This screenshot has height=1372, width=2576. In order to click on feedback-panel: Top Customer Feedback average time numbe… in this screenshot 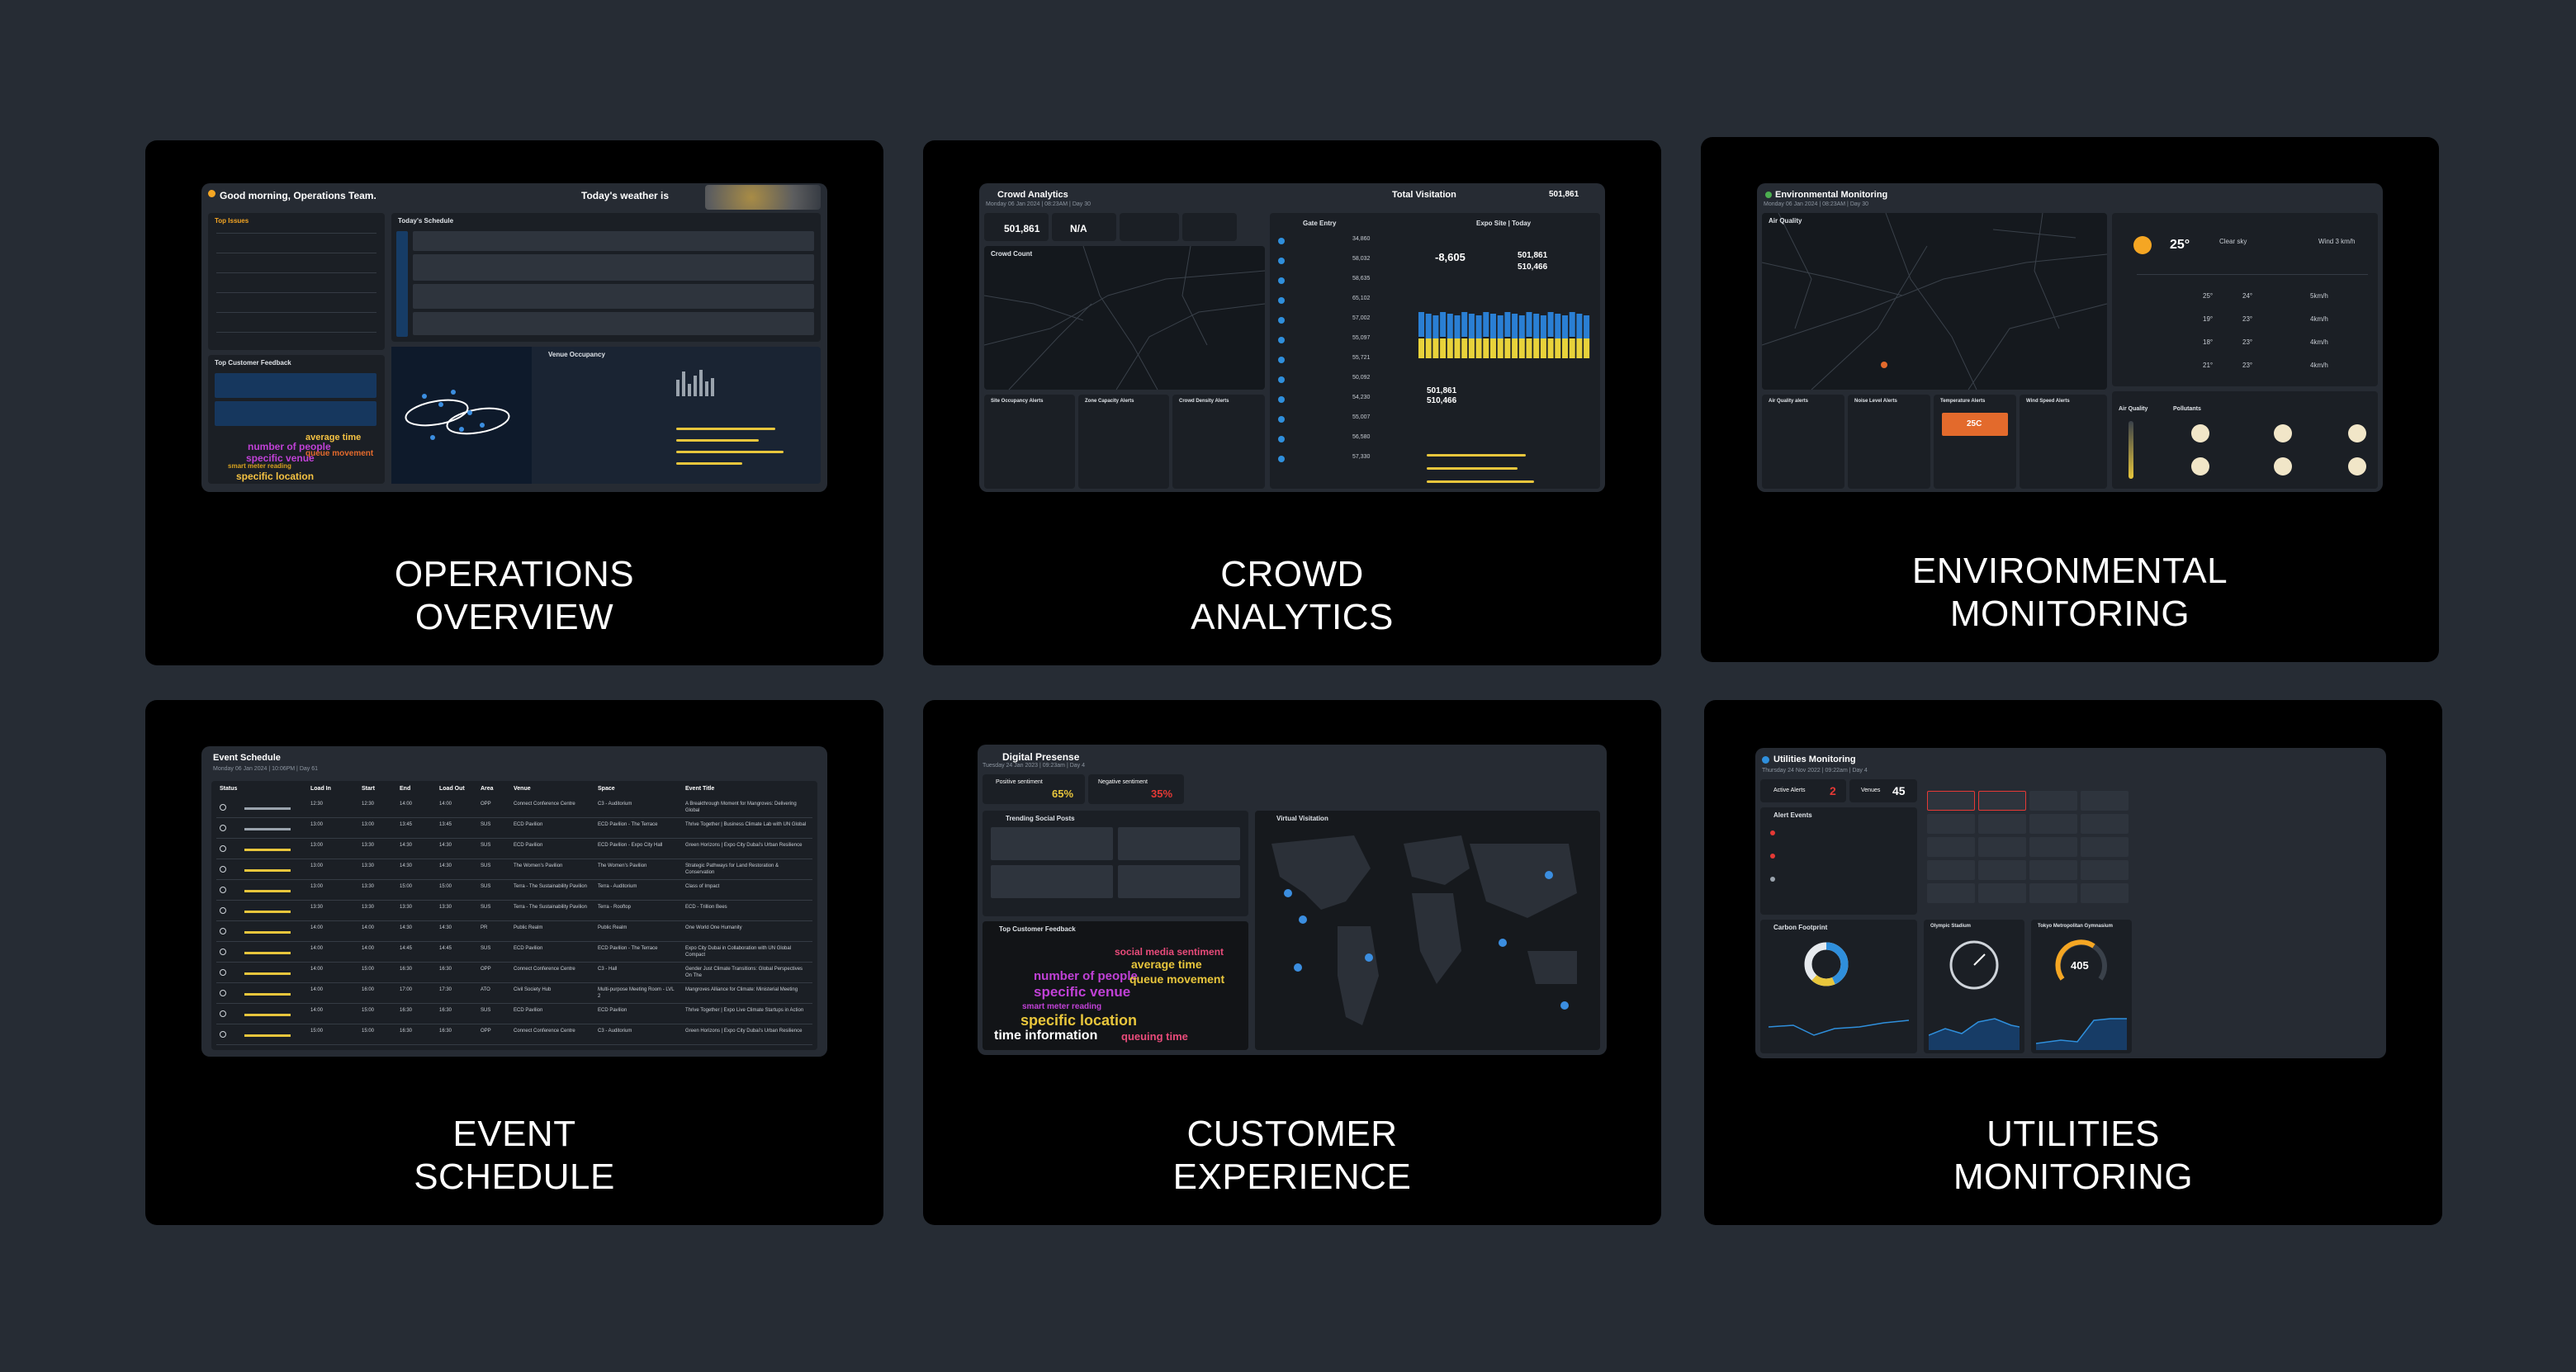, I will do `click(296, 419)`.